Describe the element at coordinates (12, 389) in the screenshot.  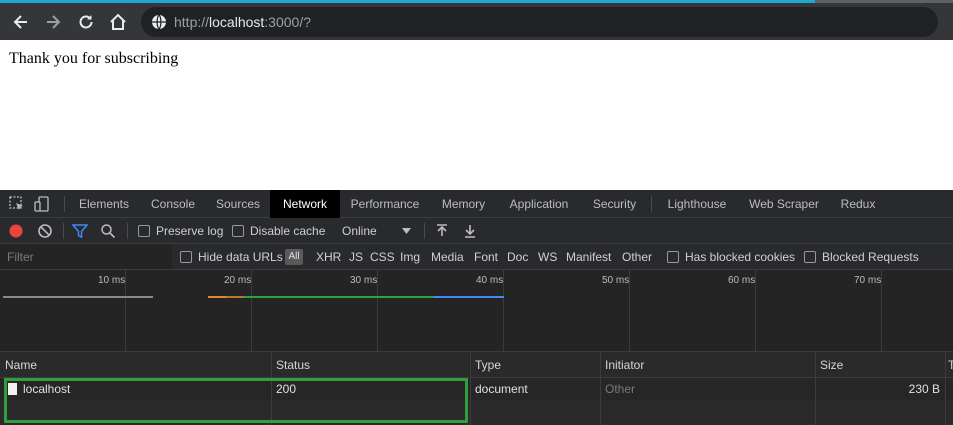
I see `document-icon` at that location.